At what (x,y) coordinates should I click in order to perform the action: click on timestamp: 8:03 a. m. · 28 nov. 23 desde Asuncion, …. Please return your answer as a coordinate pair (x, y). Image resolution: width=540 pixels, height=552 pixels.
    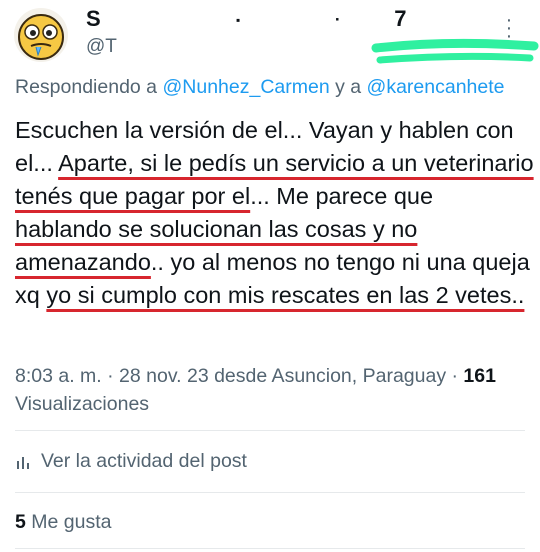
    Looking at the image, I should click on (236, 376).